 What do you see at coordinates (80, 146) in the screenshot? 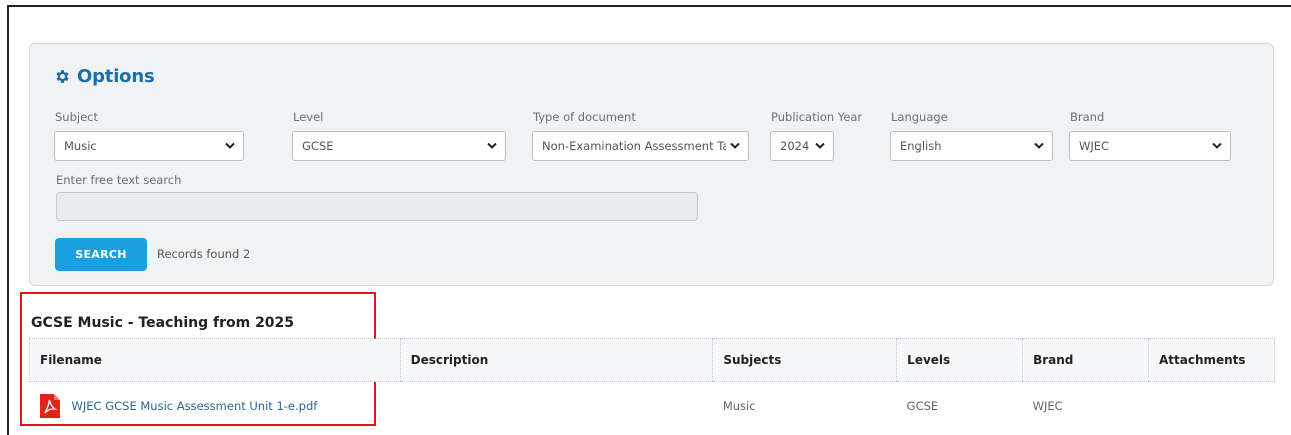
I see `subject-select-value: Music` at bounding box center [80, 146].